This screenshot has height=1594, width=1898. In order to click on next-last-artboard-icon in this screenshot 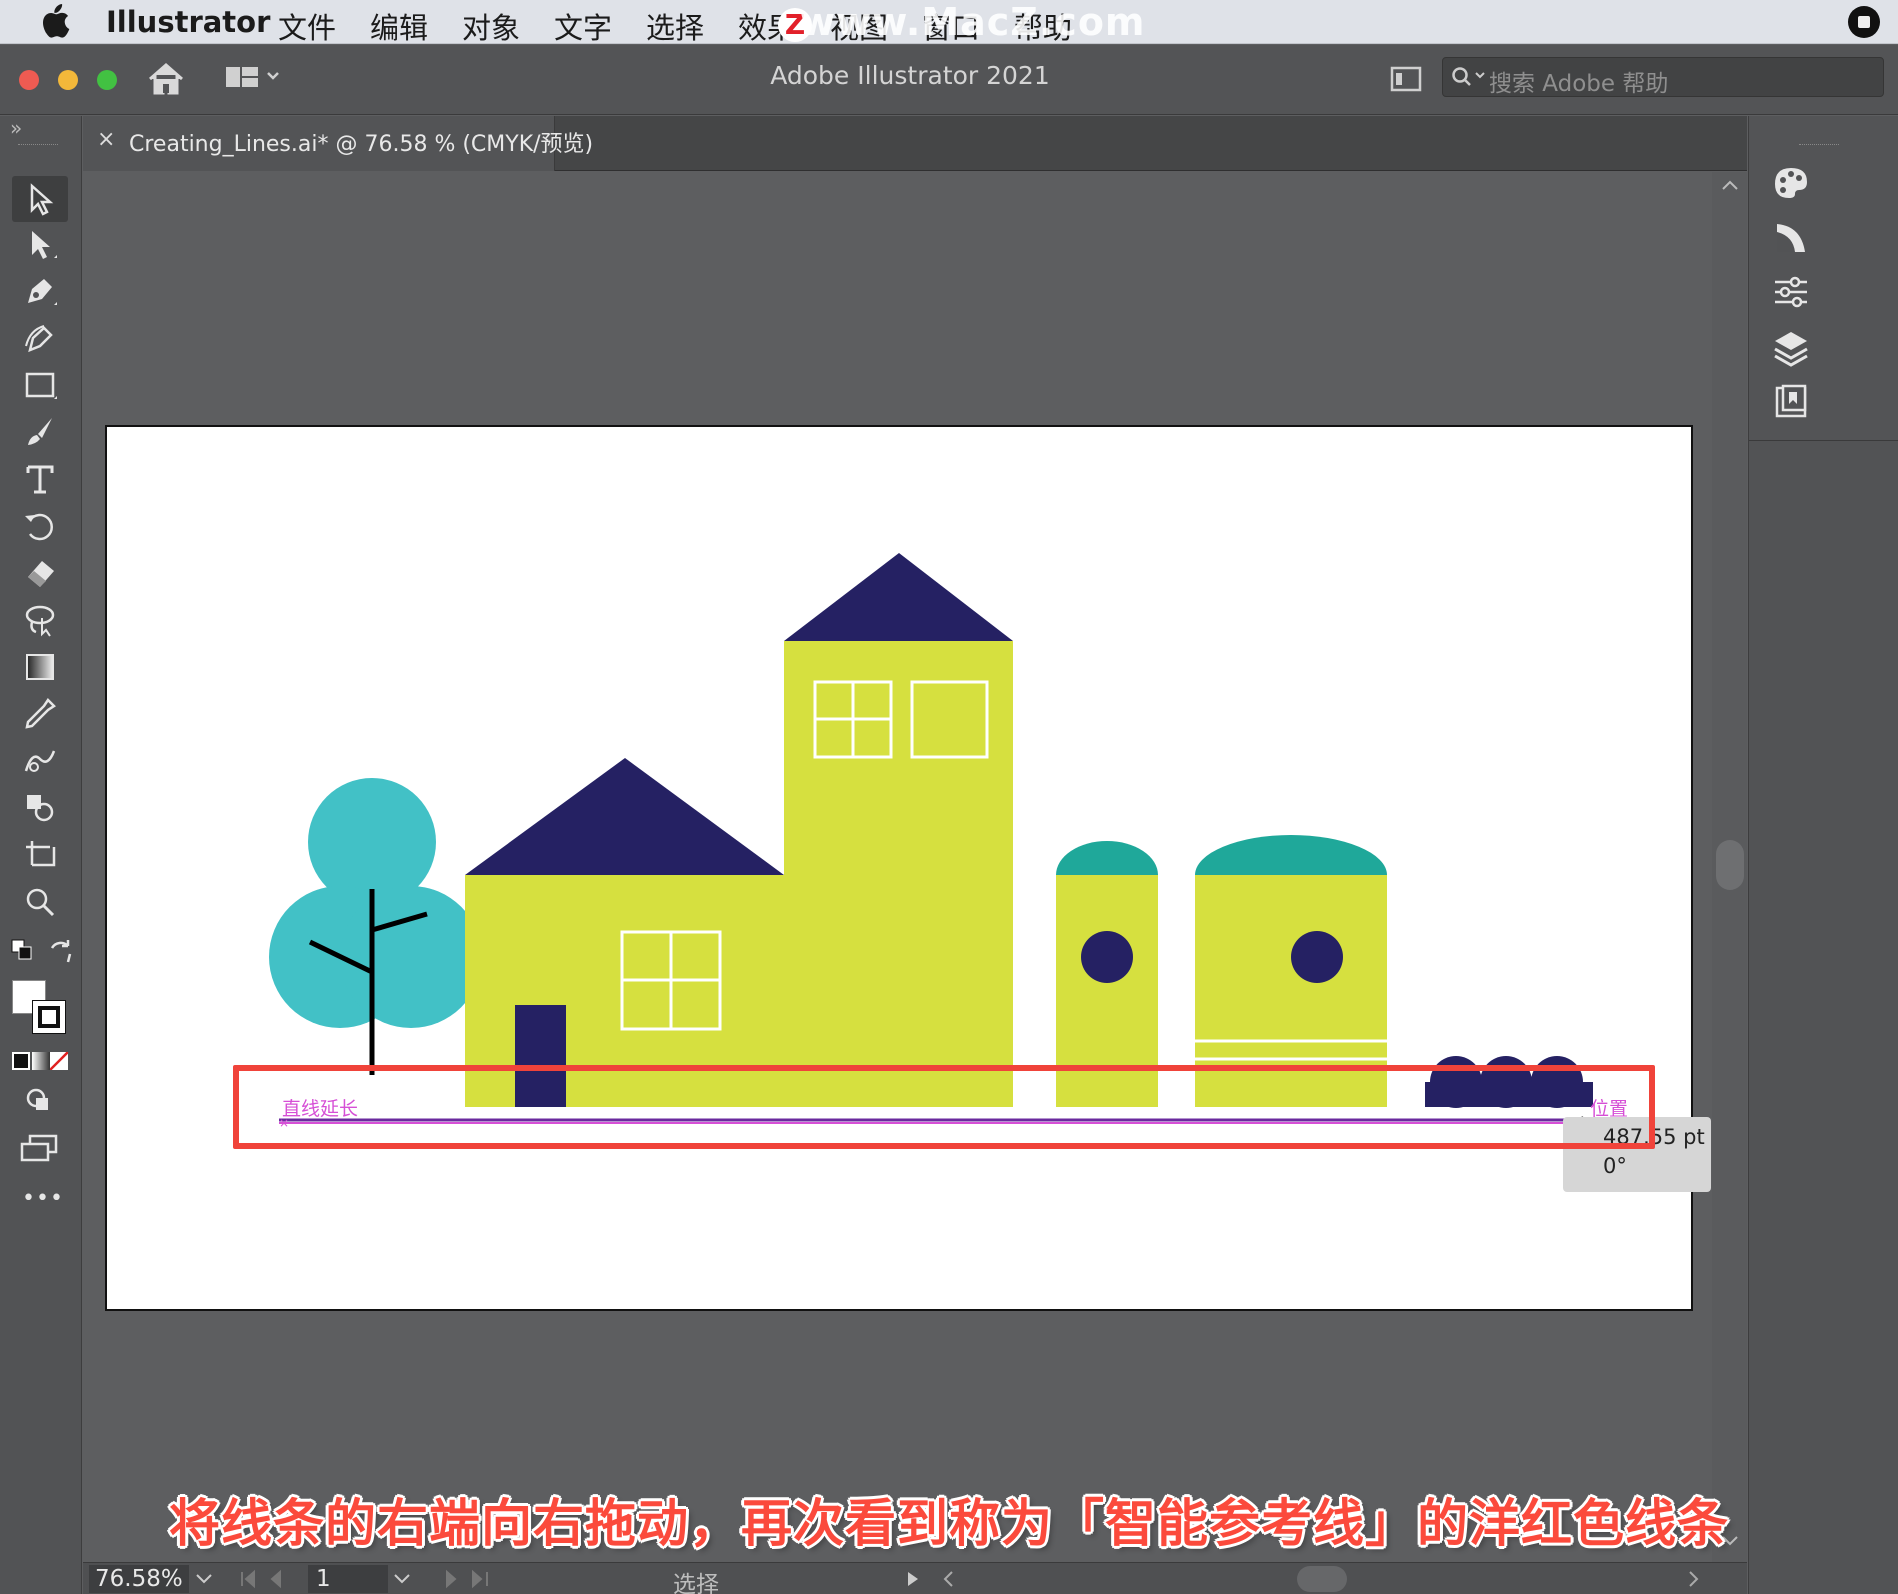, I will do `click(463, 1579)`.